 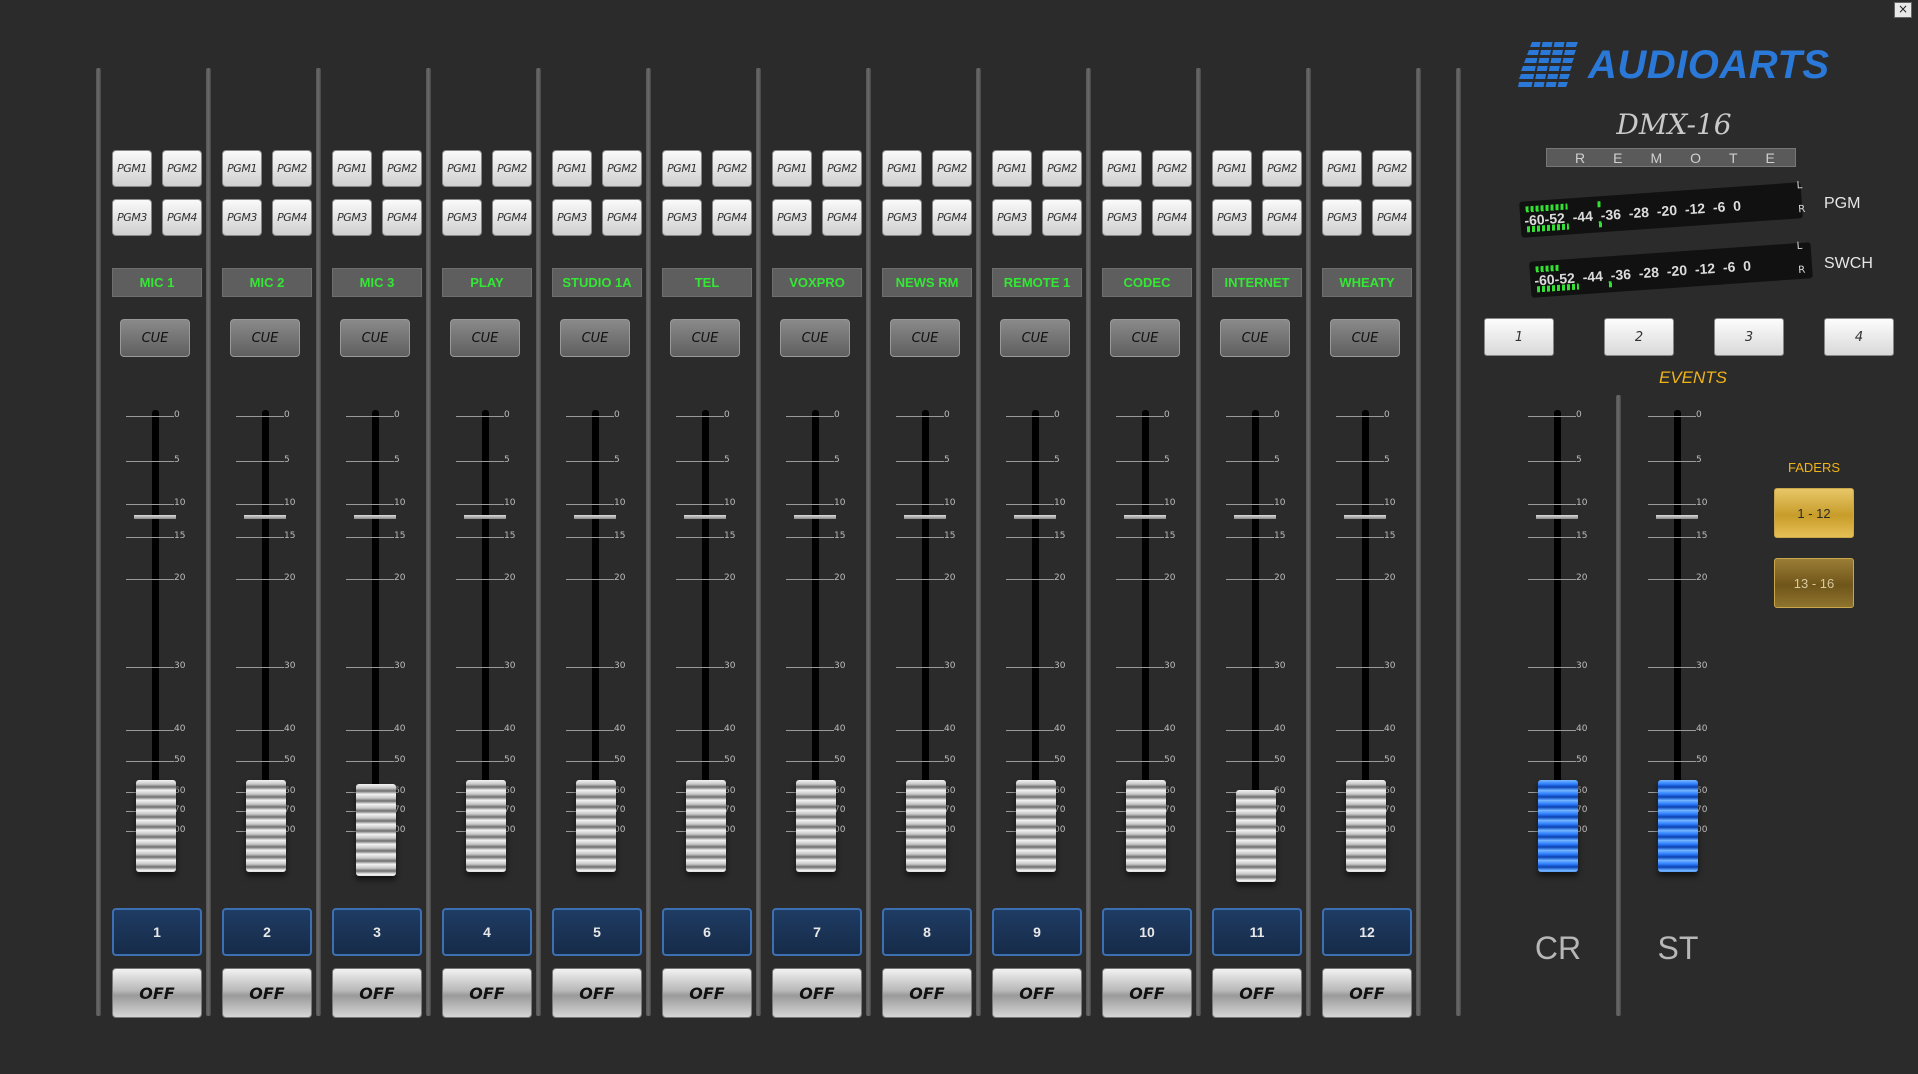 What do you see at coordinates (927, 932) in the screenshot?
I see `channel-on-button: 8` at bounding box center [927, 932].